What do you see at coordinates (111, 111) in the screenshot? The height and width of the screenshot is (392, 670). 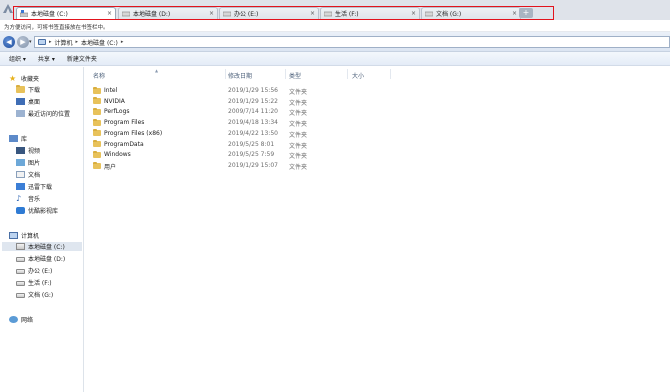 I see `file-name-cell: PerfLogs` at bounding box center [111, 111].